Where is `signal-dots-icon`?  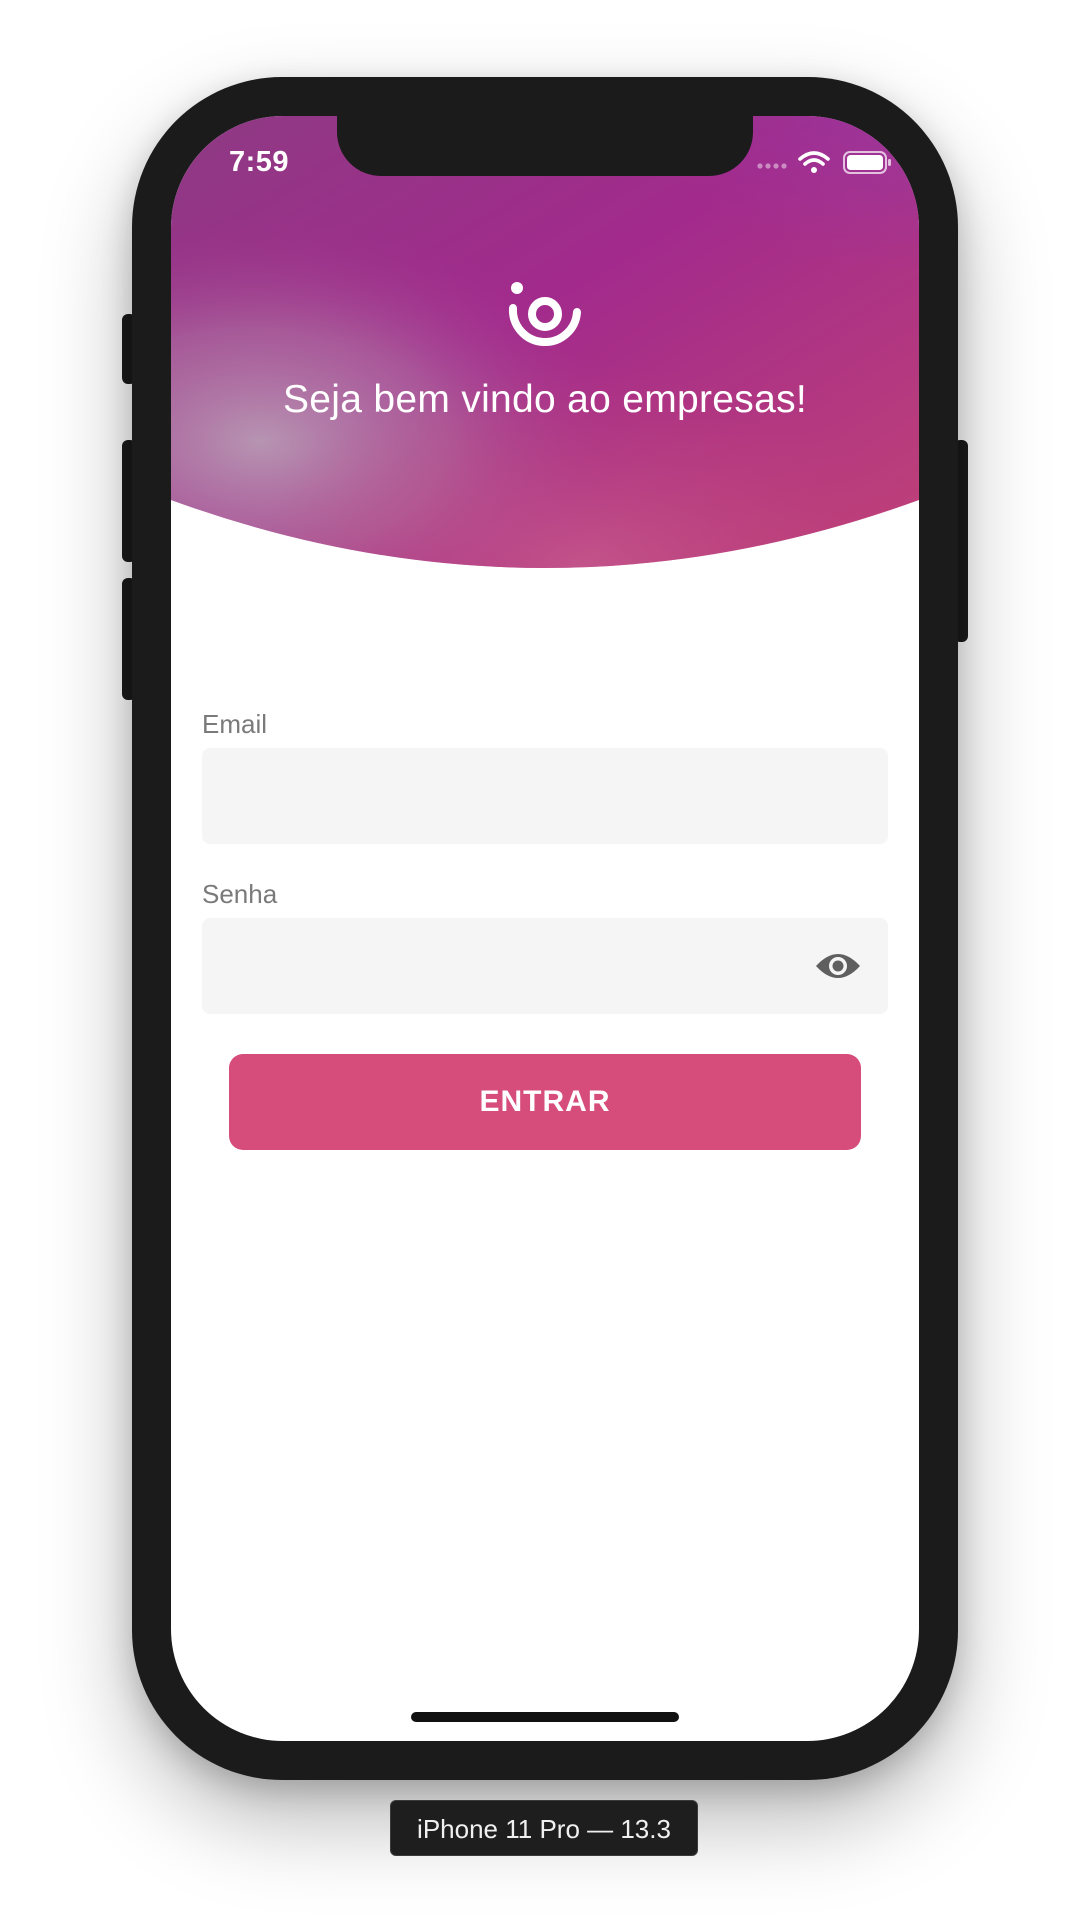 signal-dots-icon is located at coordinates (772, 166).